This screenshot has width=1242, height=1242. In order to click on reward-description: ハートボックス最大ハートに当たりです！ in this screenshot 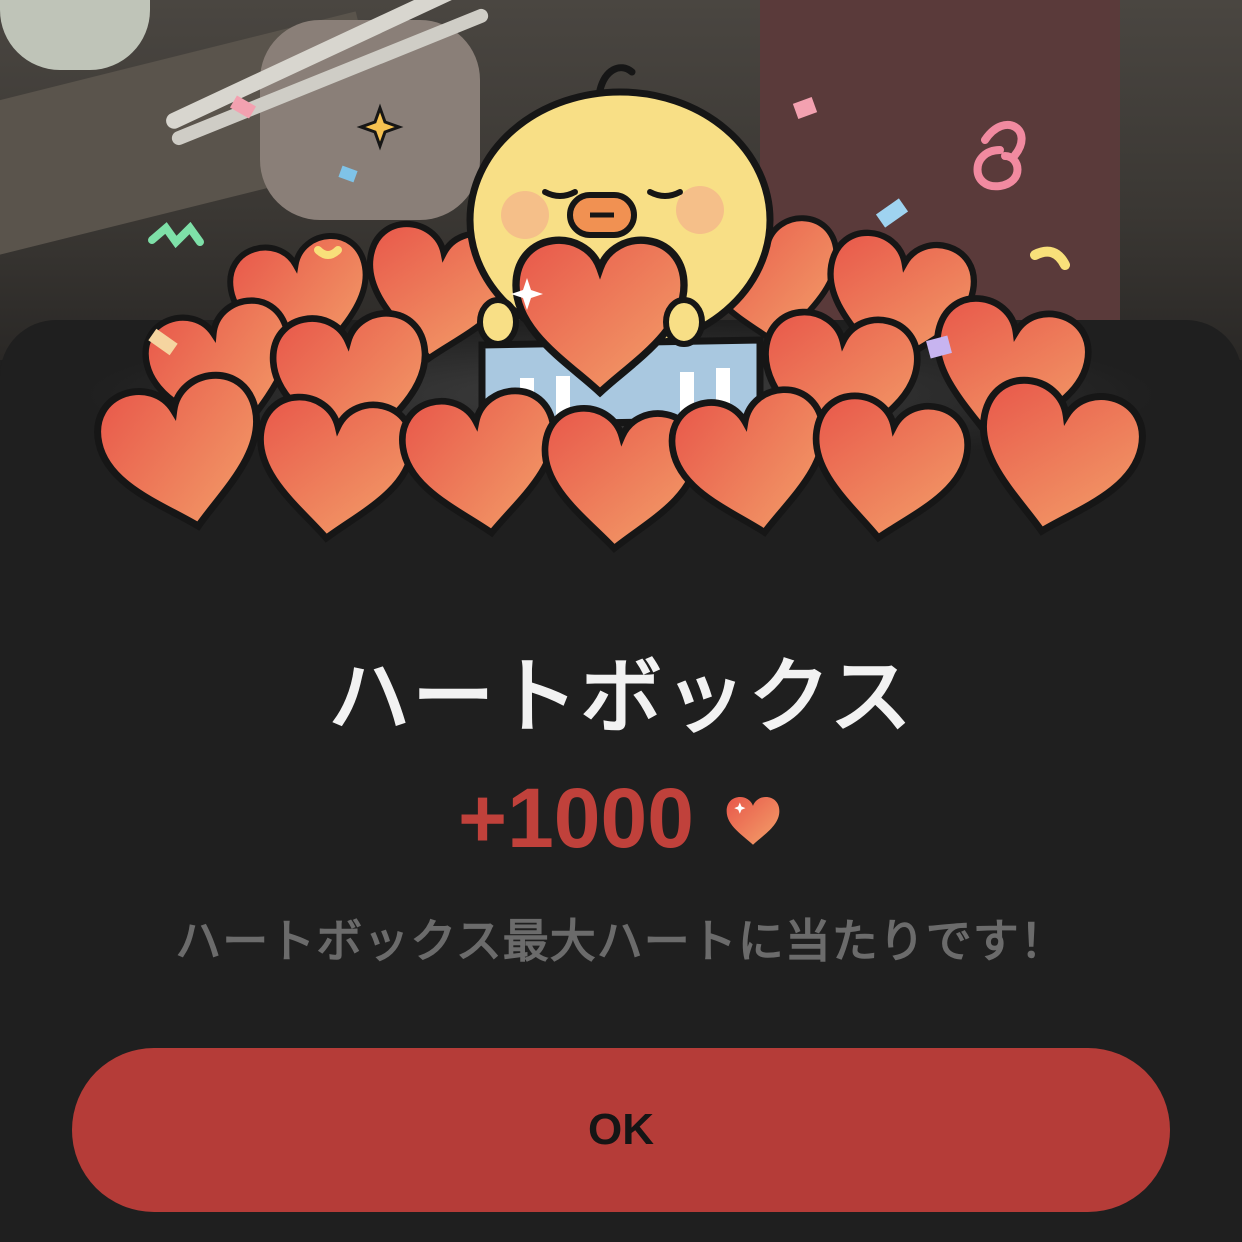, I will do `click(621, 941)`.